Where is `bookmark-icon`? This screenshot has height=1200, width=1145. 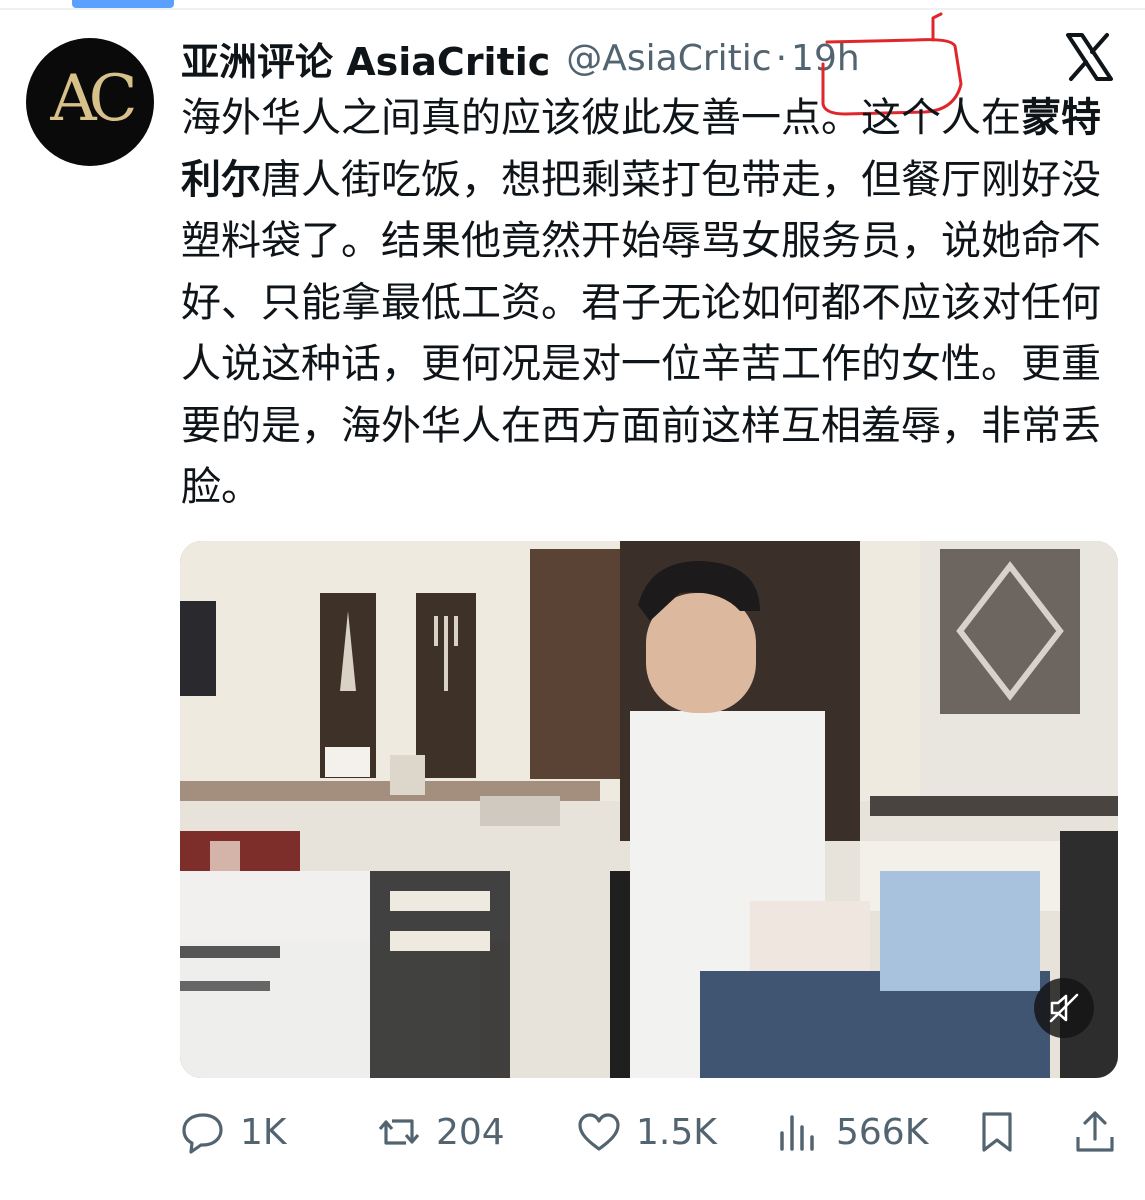 bookmark-icon is located at coordinates (997, 1132).